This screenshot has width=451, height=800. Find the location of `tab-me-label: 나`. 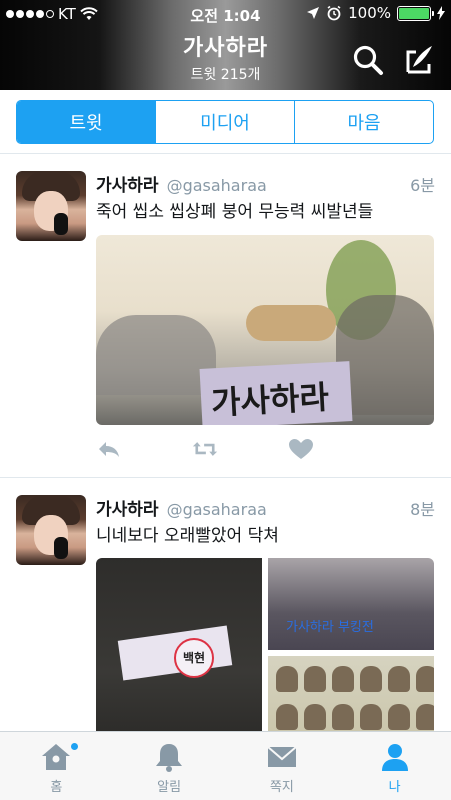

tab-me-label: 나 is located at coordinates (394, 787).